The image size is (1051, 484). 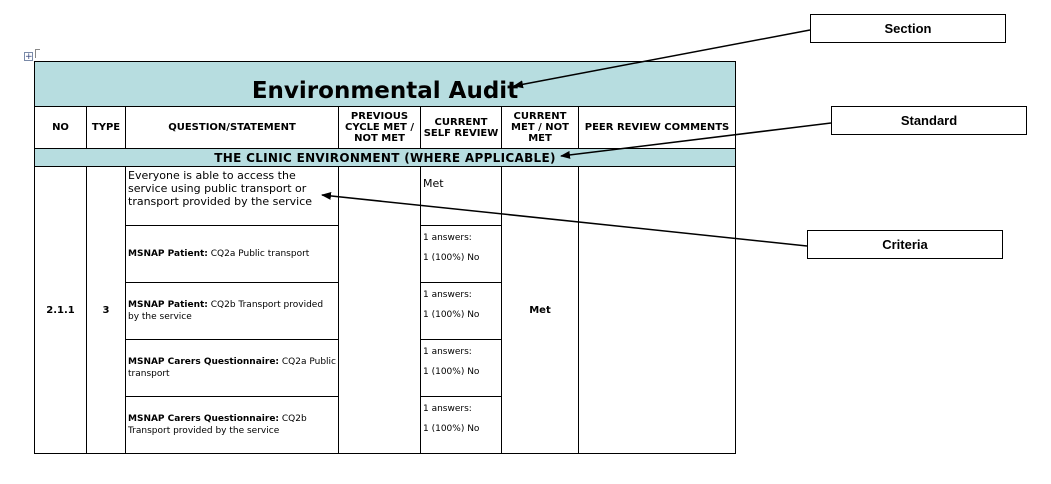 I want to click on section-arrow, so click(x=662, y=59).